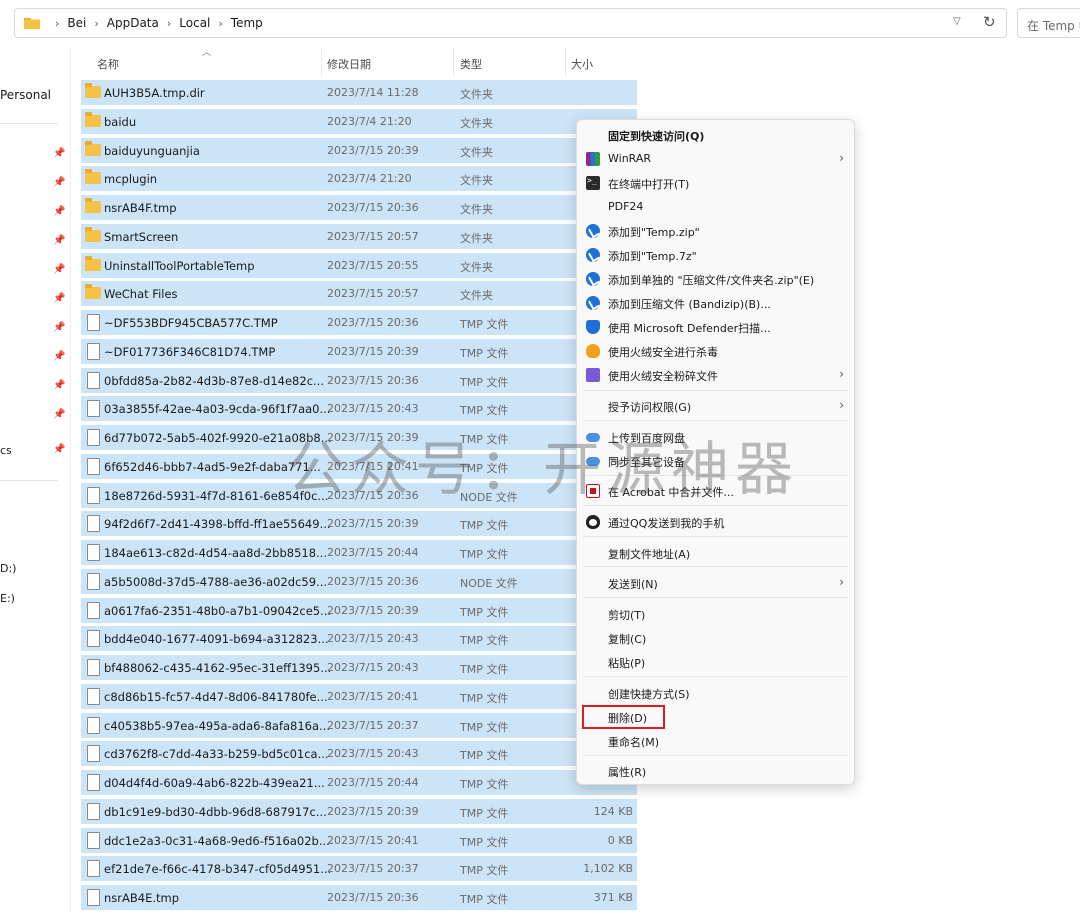  Describe the element at coordinates (359, 179) in the screenshot. I see `file-row: mcplugin 2023/7/4 21:20 文件夹` at that location.